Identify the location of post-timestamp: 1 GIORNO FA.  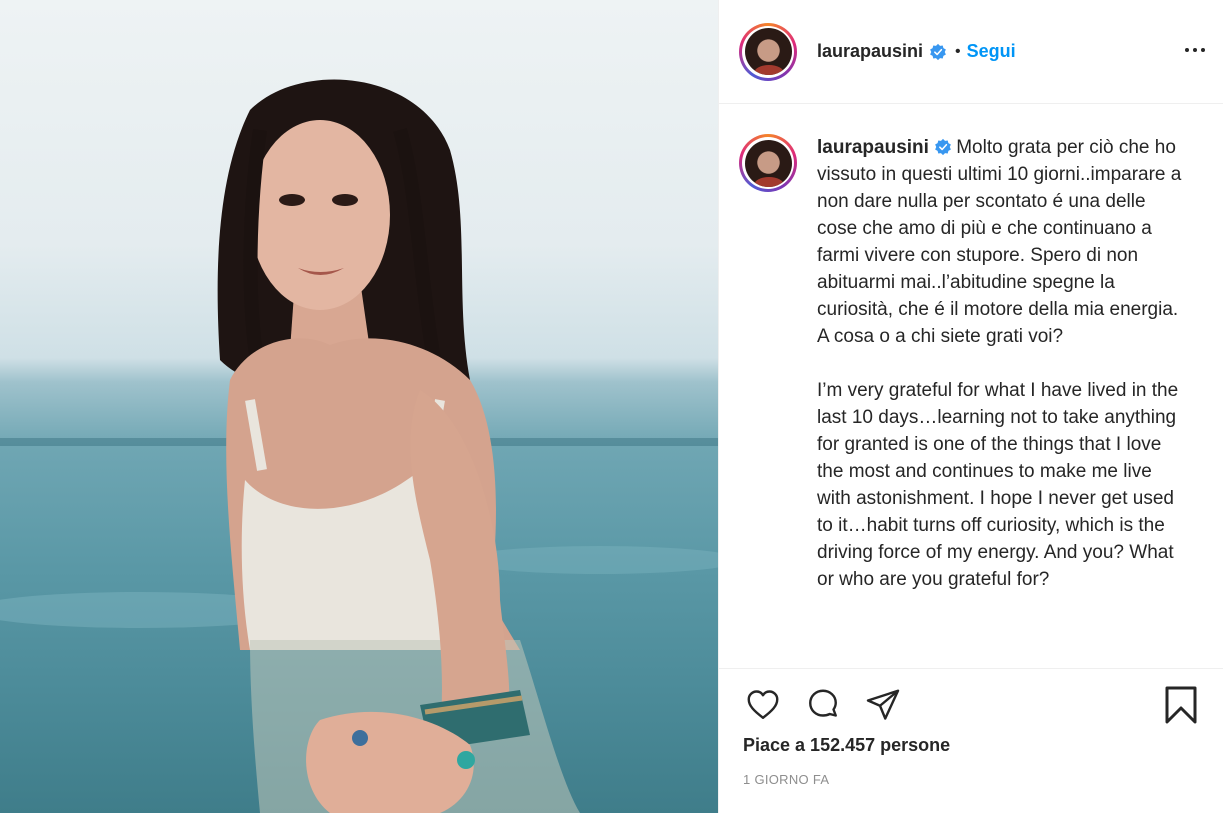
(973, 779).